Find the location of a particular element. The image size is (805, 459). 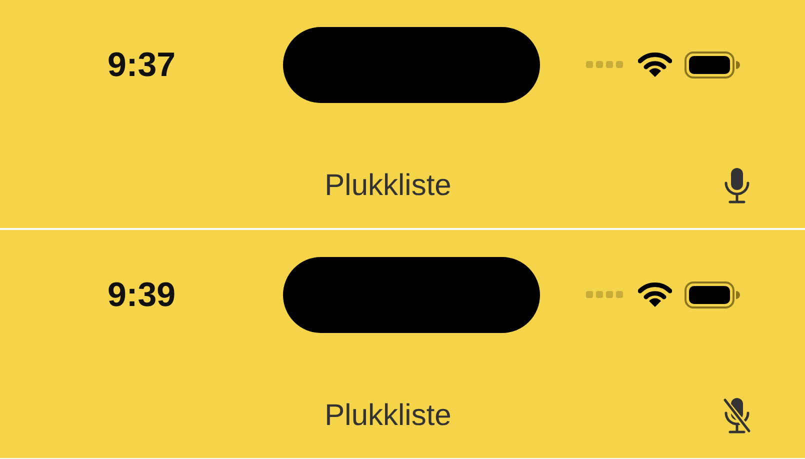

status-time: 9:39 is located at coordinates (141, 295).